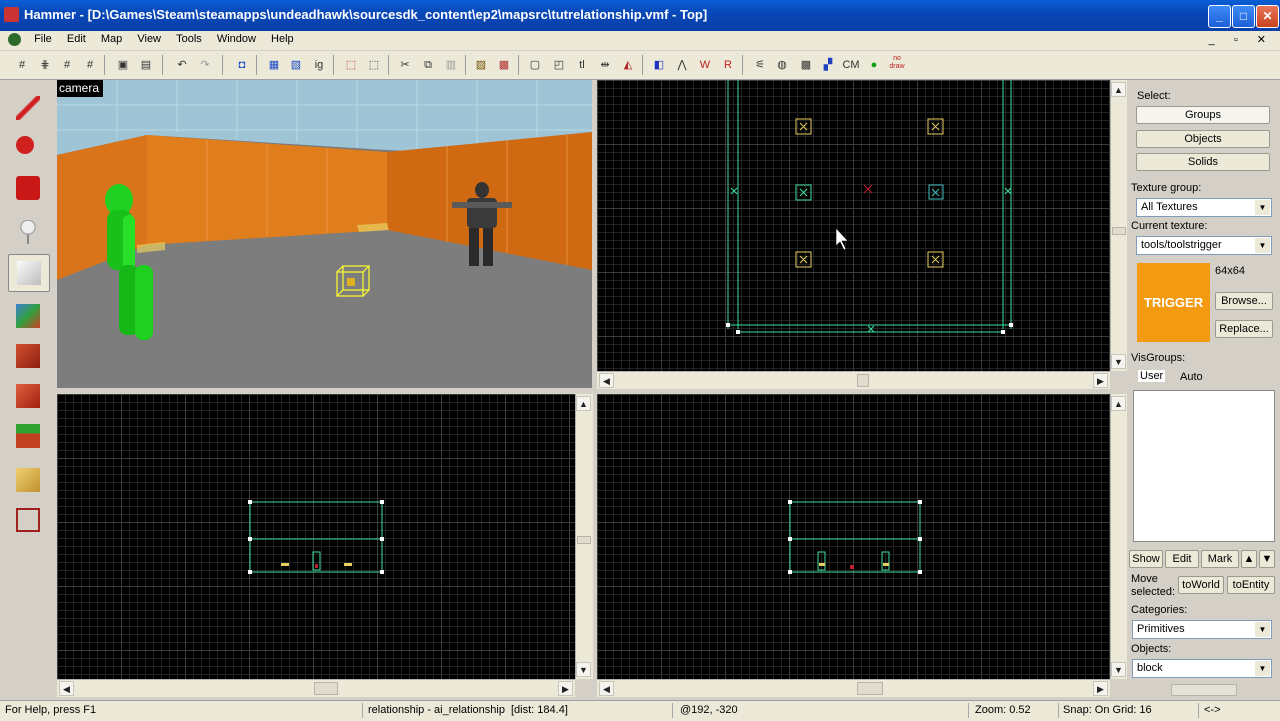 This screenshot has height=721, width=1280. Describe the element at coordinates (1202, 668) in the screenshot. I see `objects-select: block ▼` at that location.